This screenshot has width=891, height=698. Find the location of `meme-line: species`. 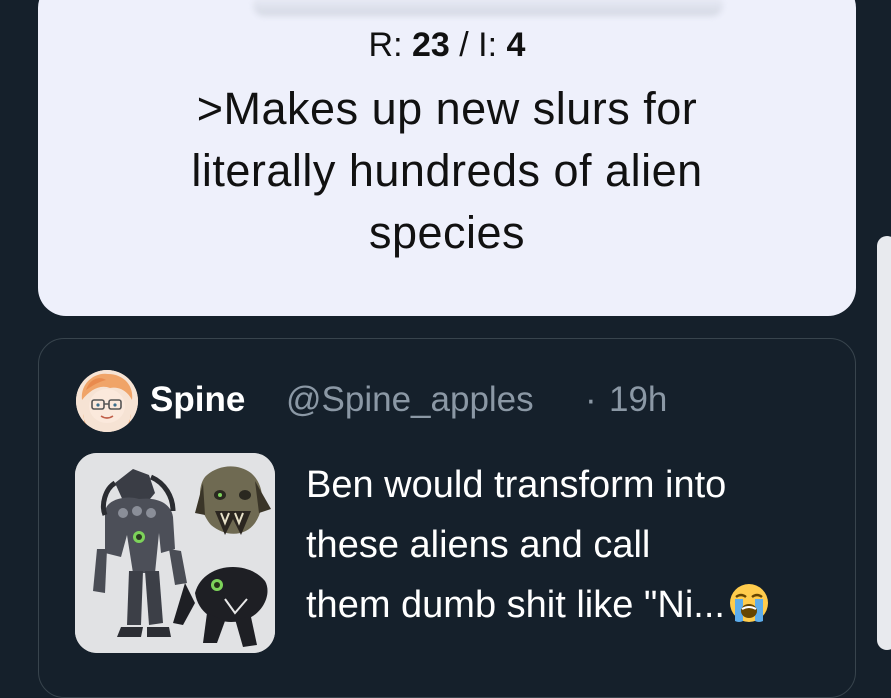

meme-line: species is located at coordinates (447, 232).